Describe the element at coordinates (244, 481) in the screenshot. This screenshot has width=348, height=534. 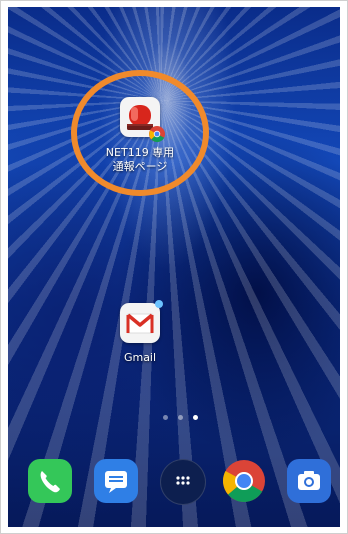
I see `chrome-icon` at that location.